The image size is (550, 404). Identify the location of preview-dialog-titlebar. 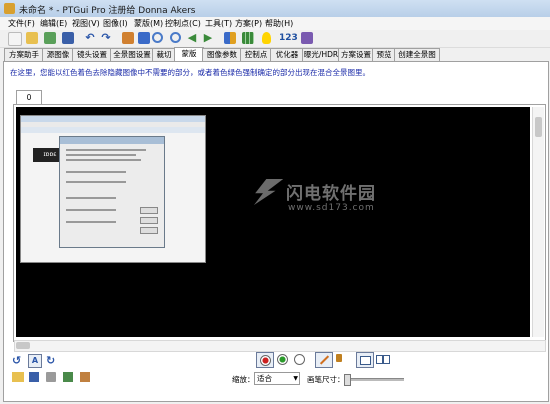
(112, 140).